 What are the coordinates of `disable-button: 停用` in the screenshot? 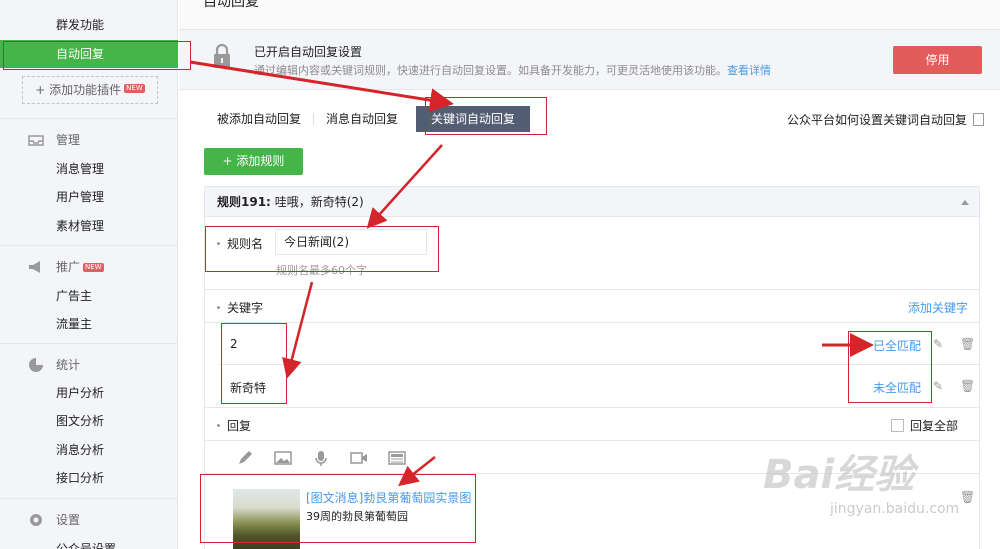 It's located at (937, 60).